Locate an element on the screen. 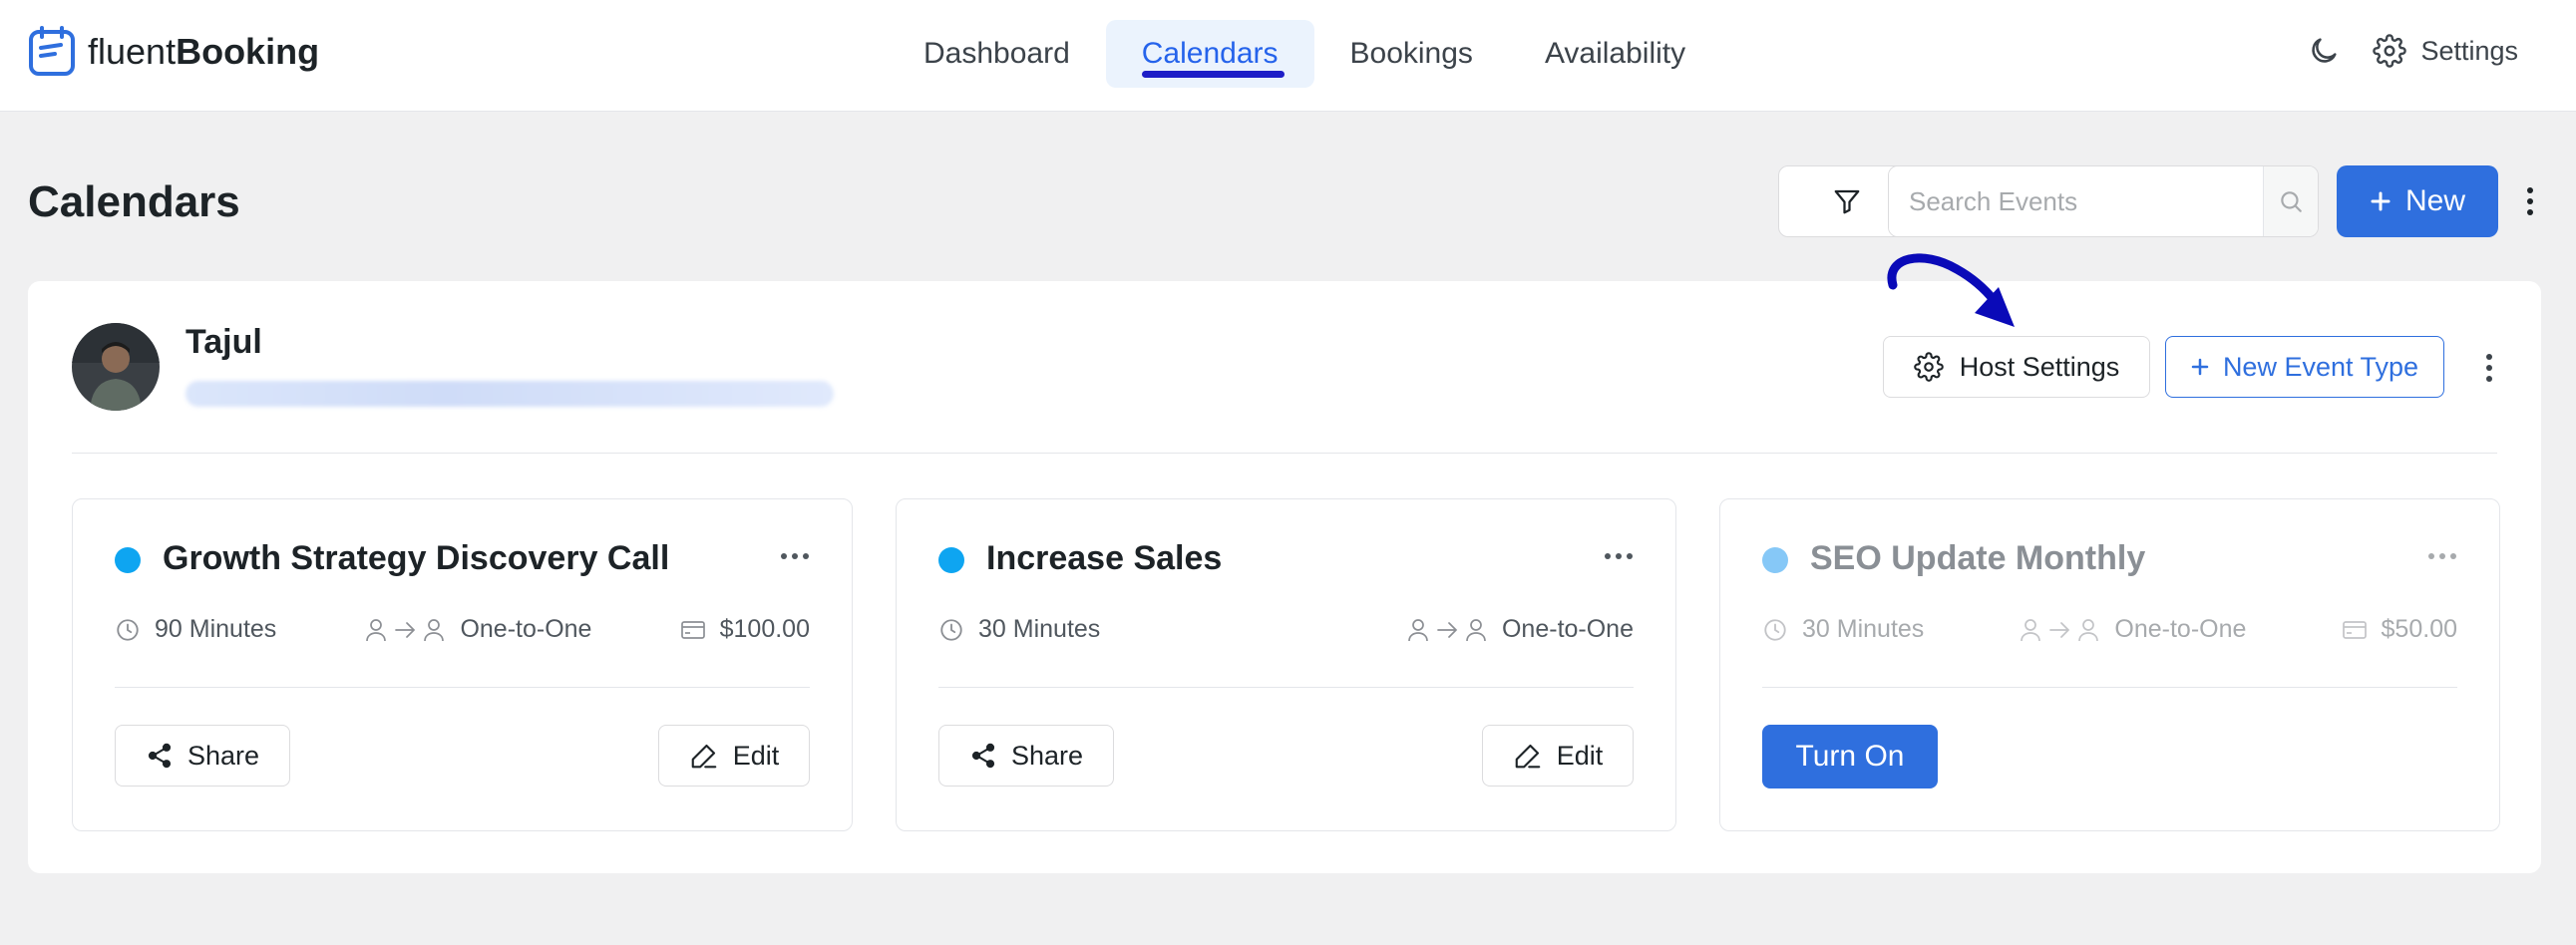 The height and width of the screenshot is (945, 2576). new-event-type-button: New Event Type is located at coordinates (2304, 367).